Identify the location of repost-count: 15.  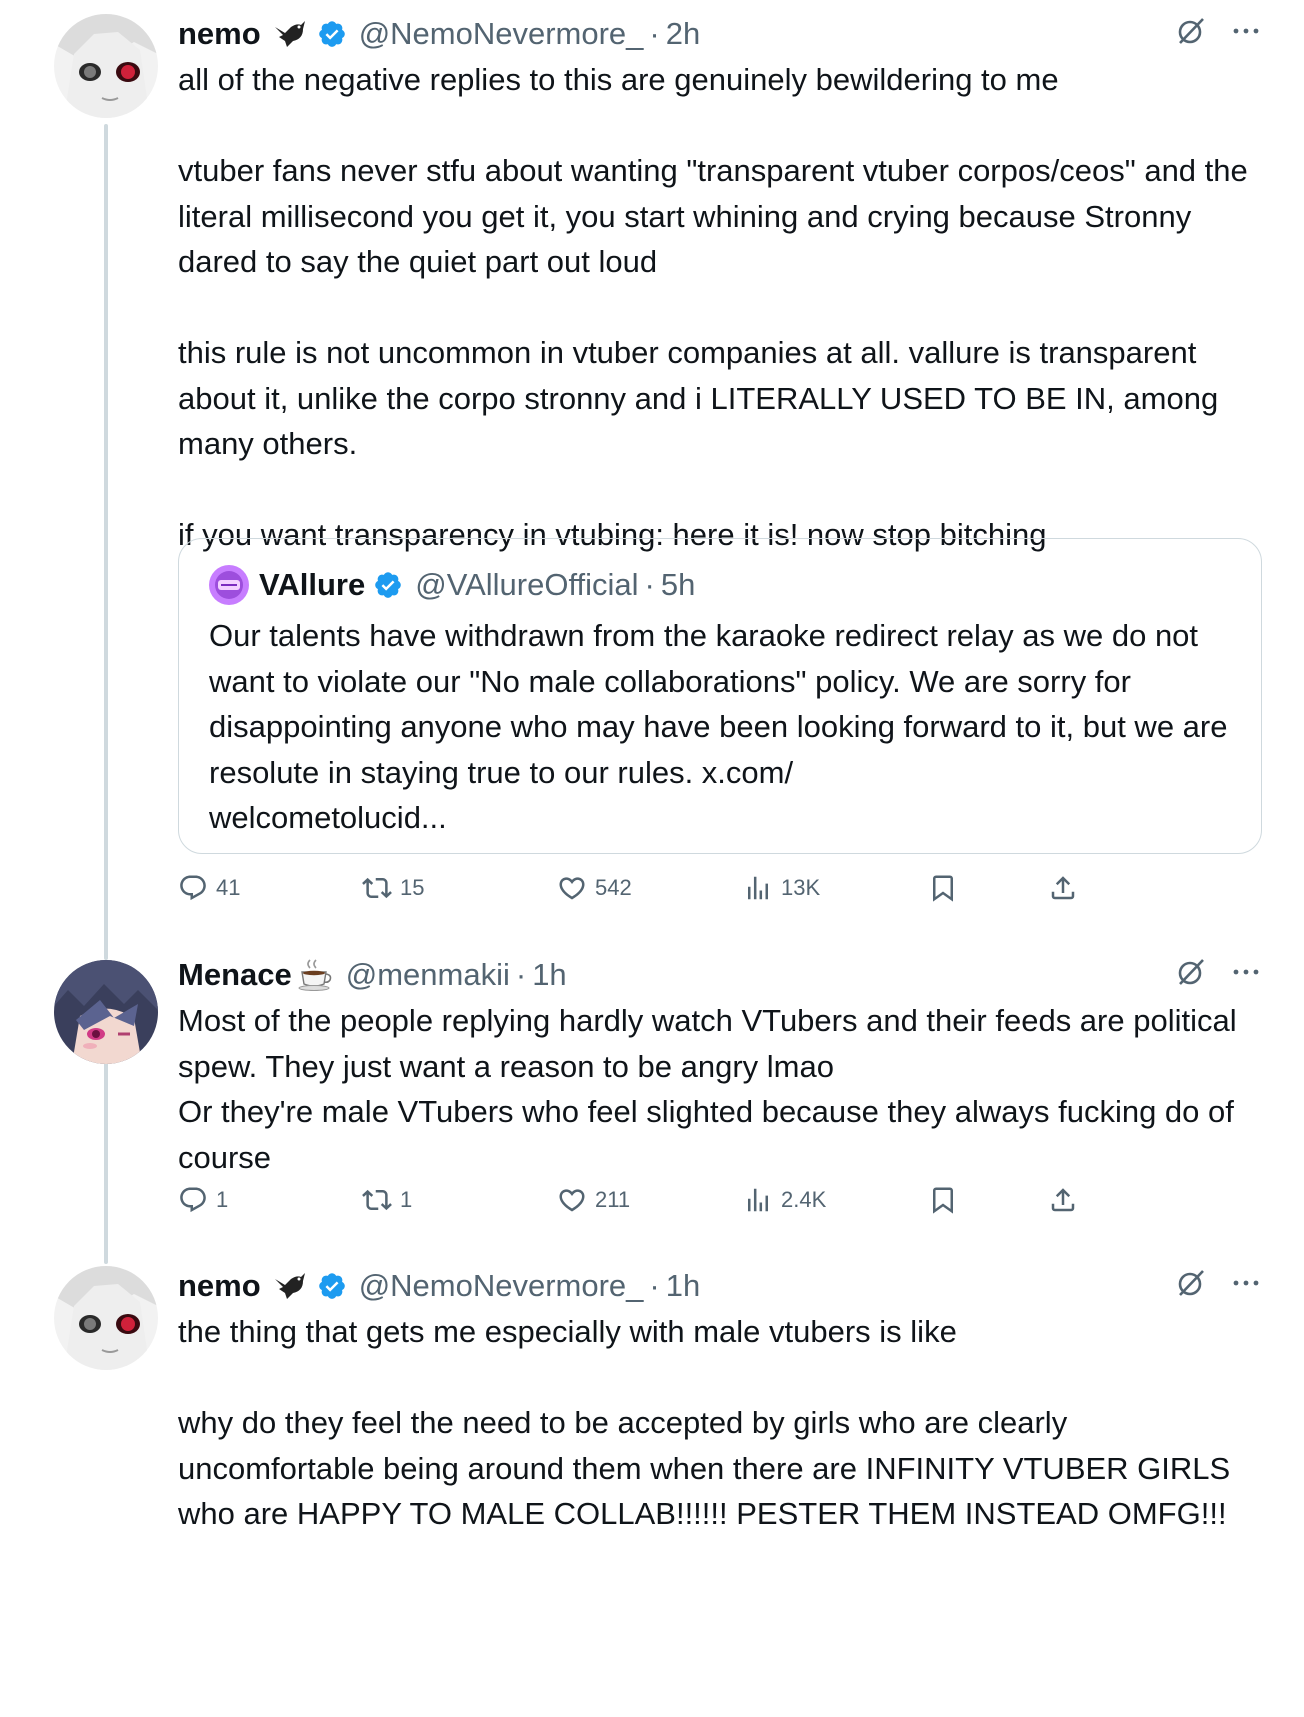
(412, 887).